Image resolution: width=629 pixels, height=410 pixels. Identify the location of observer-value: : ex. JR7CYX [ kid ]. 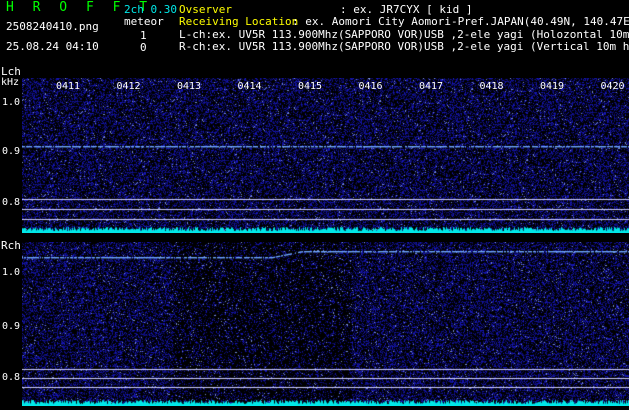
(406, 9).